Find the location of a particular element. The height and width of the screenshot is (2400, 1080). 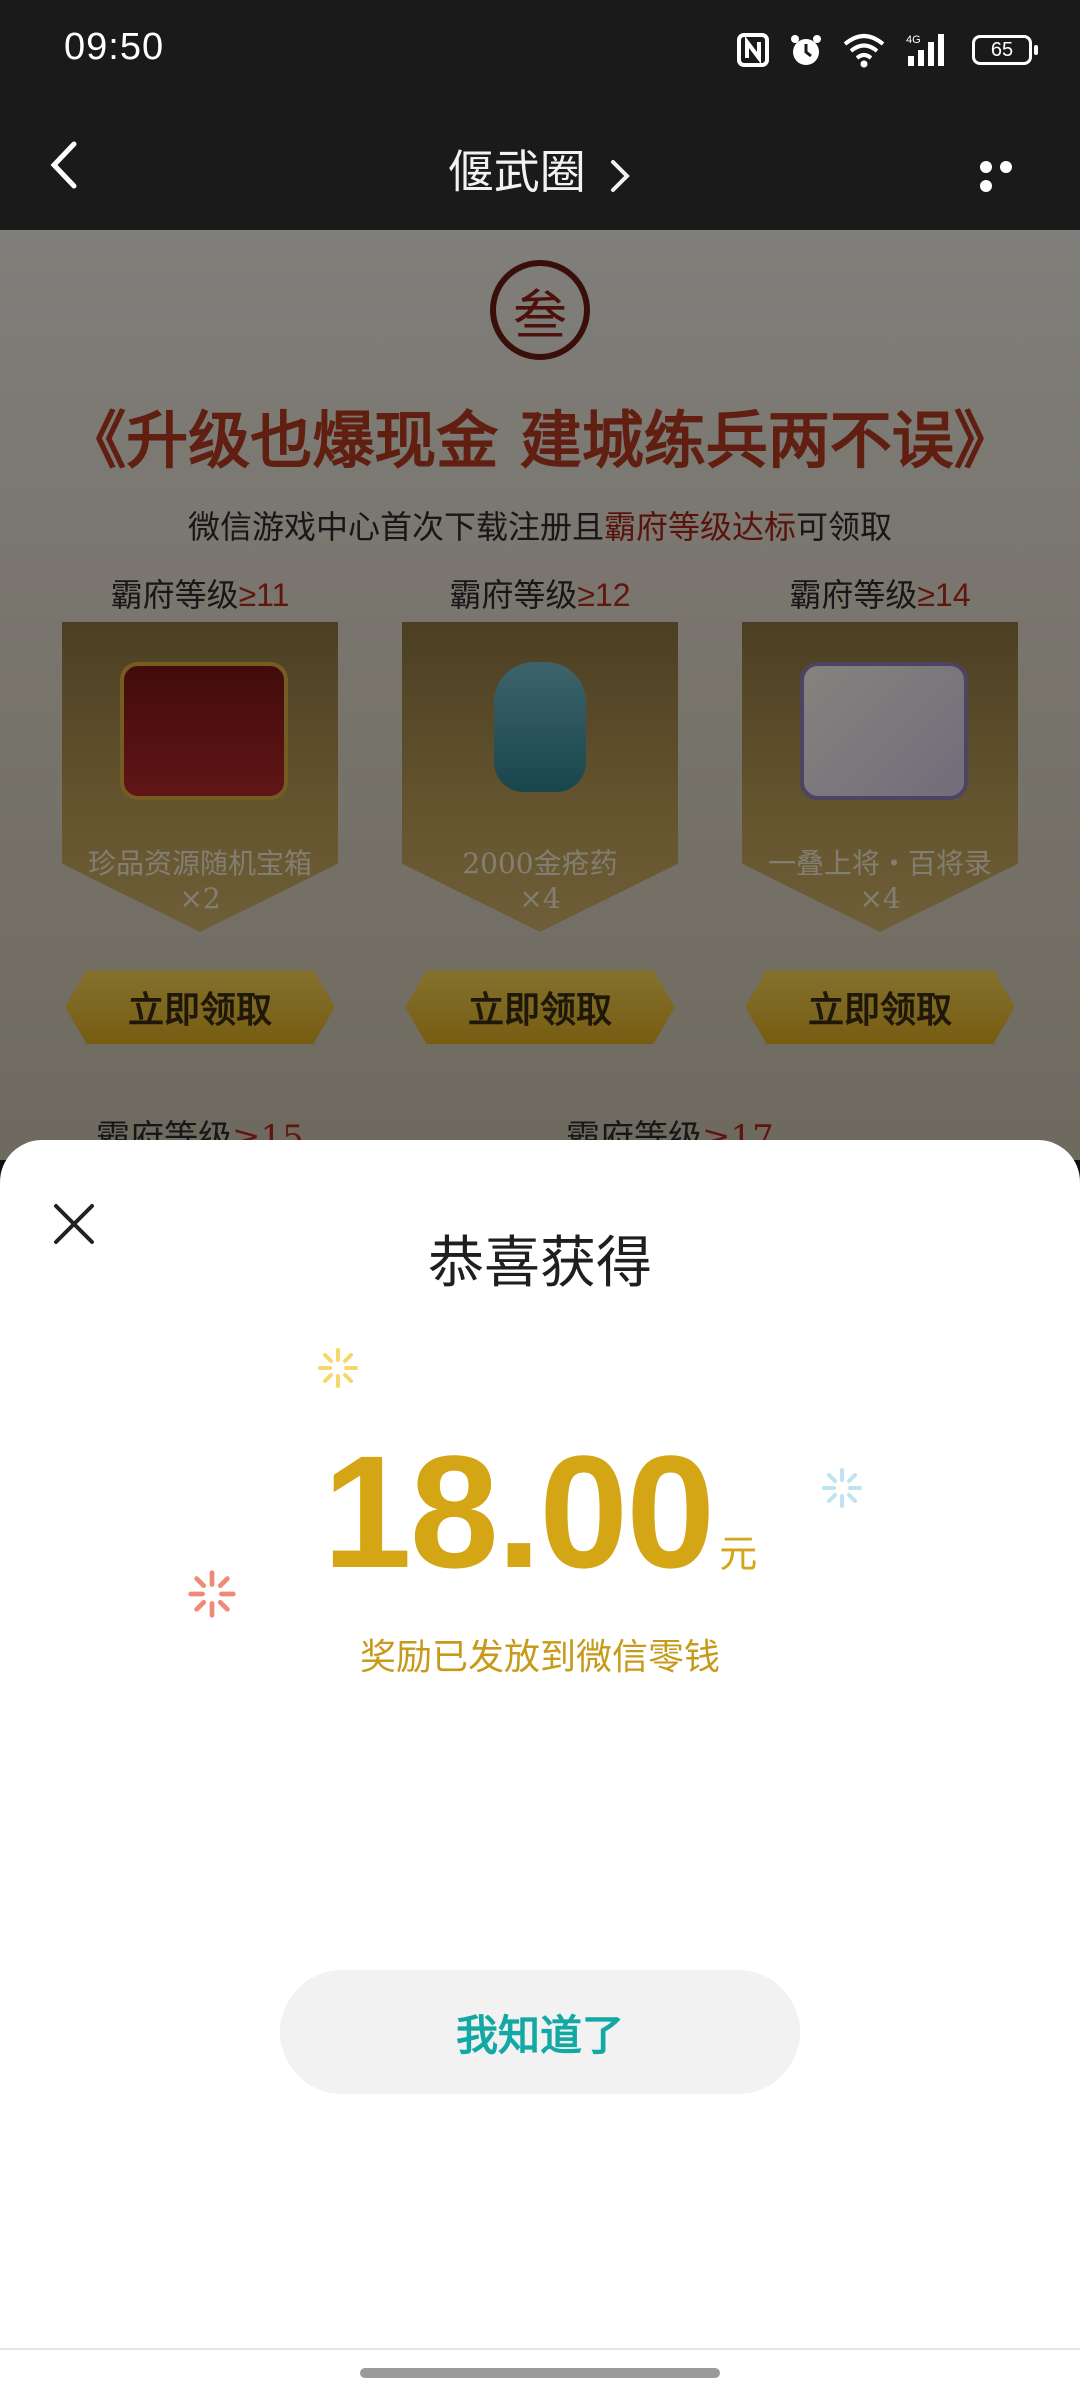

chevron-right-icon is located at coordinates (621, 175).